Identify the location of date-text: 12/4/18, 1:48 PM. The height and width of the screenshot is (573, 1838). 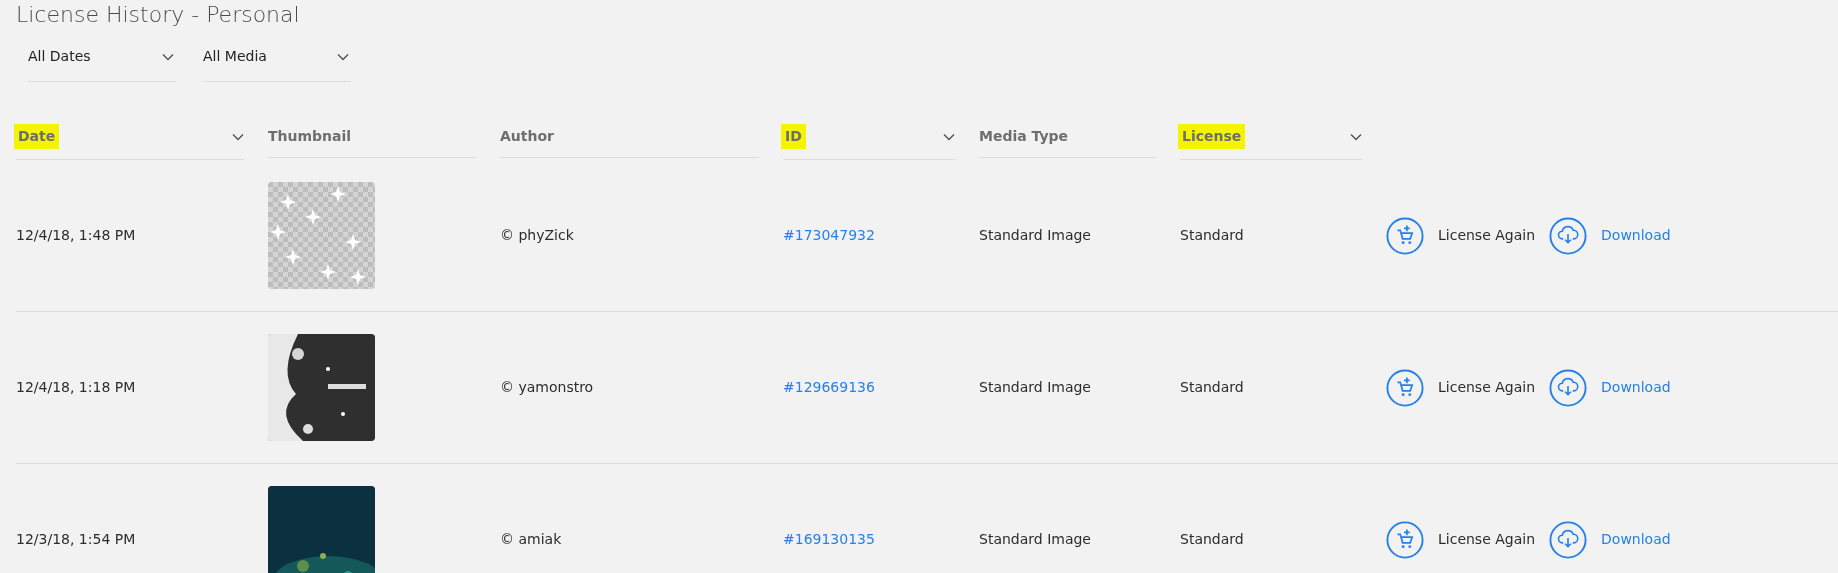
(76, 235).